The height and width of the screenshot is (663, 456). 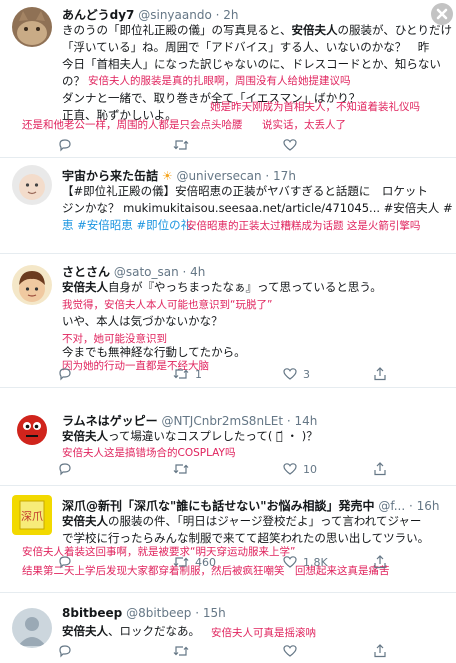 I want to click on timestamp: · 15h, so click(x=210, y=613).